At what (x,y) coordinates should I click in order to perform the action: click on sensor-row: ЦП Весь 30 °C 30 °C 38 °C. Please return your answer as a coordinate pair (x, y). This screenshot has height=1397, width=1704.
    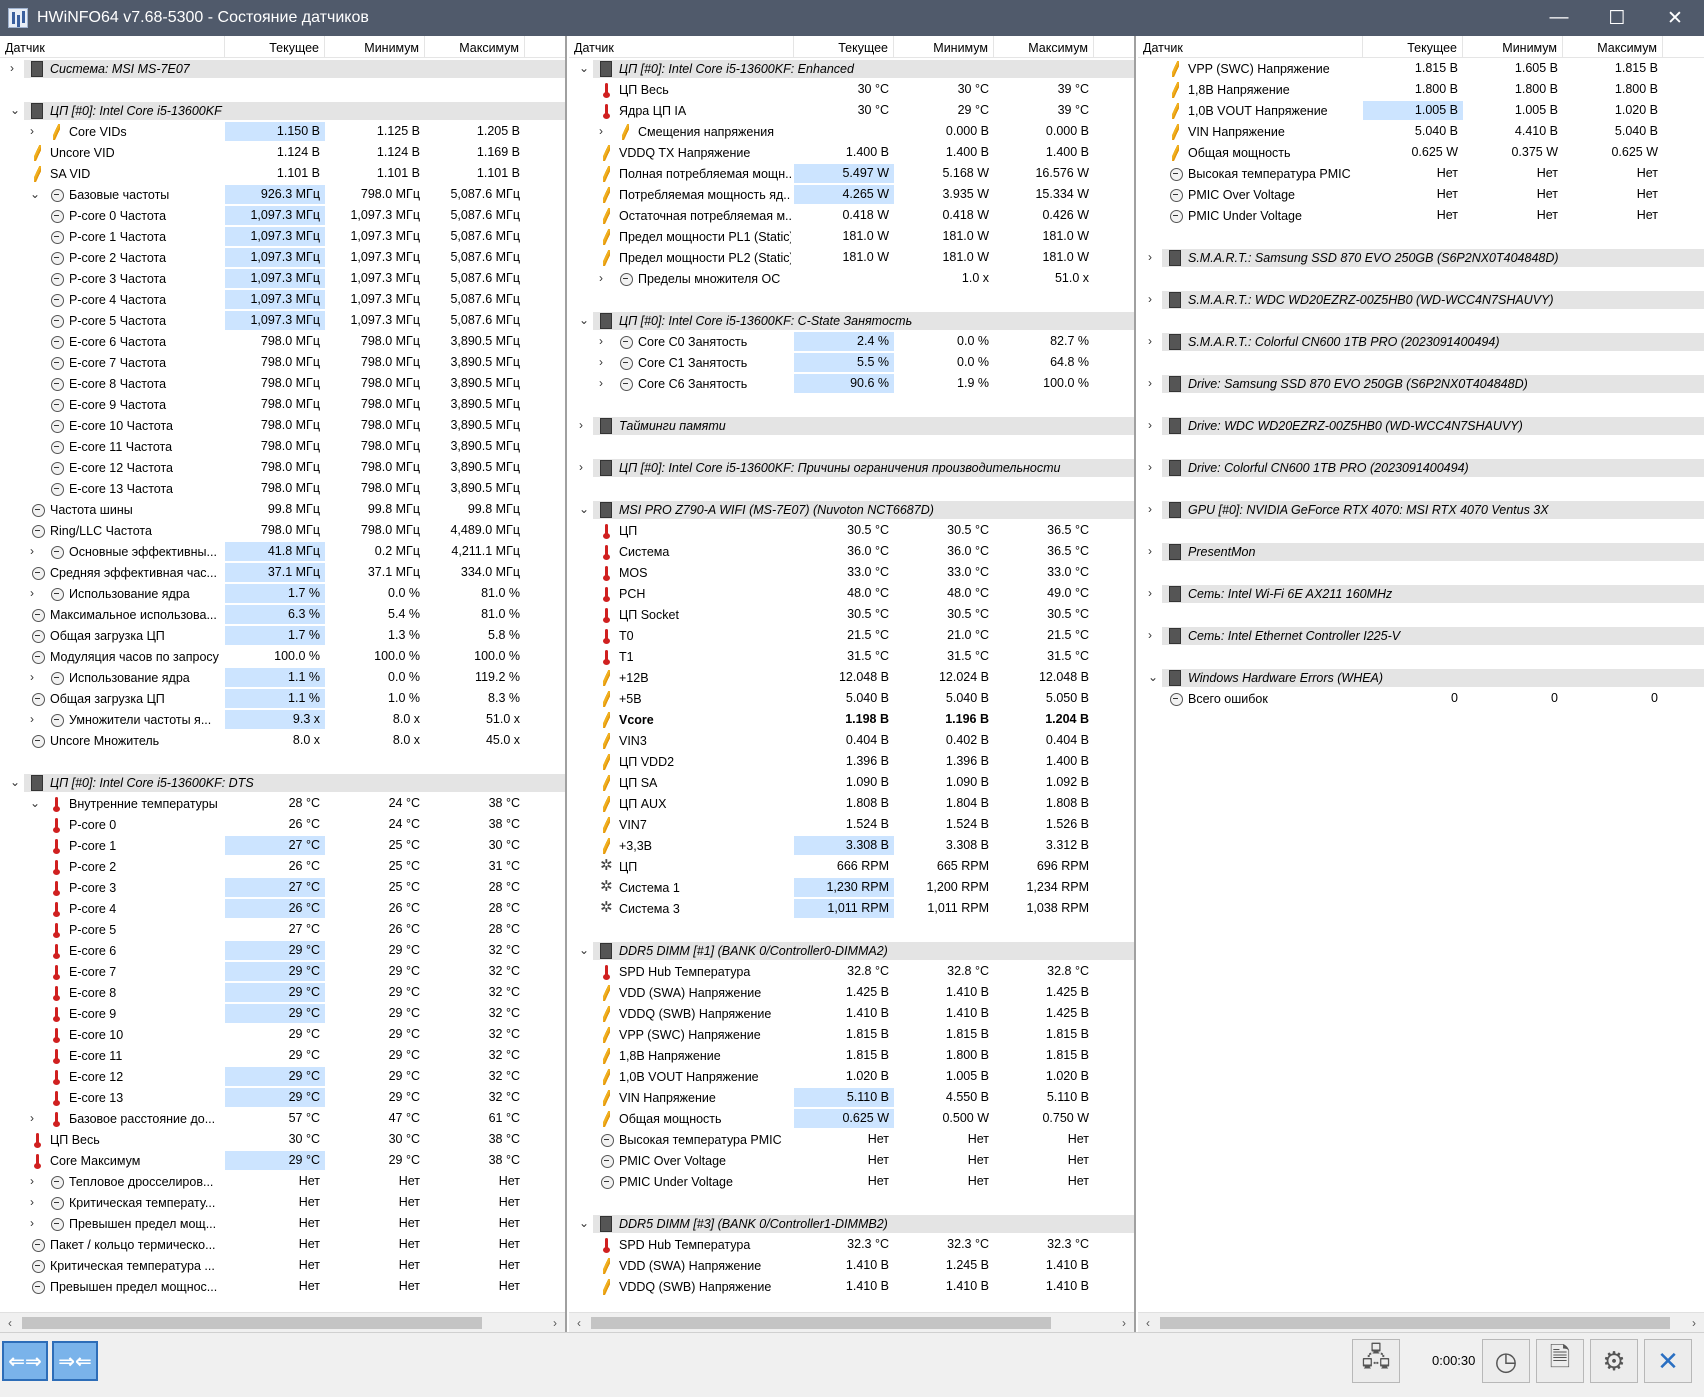
    Looking at the image, I should click on (282, 1139).